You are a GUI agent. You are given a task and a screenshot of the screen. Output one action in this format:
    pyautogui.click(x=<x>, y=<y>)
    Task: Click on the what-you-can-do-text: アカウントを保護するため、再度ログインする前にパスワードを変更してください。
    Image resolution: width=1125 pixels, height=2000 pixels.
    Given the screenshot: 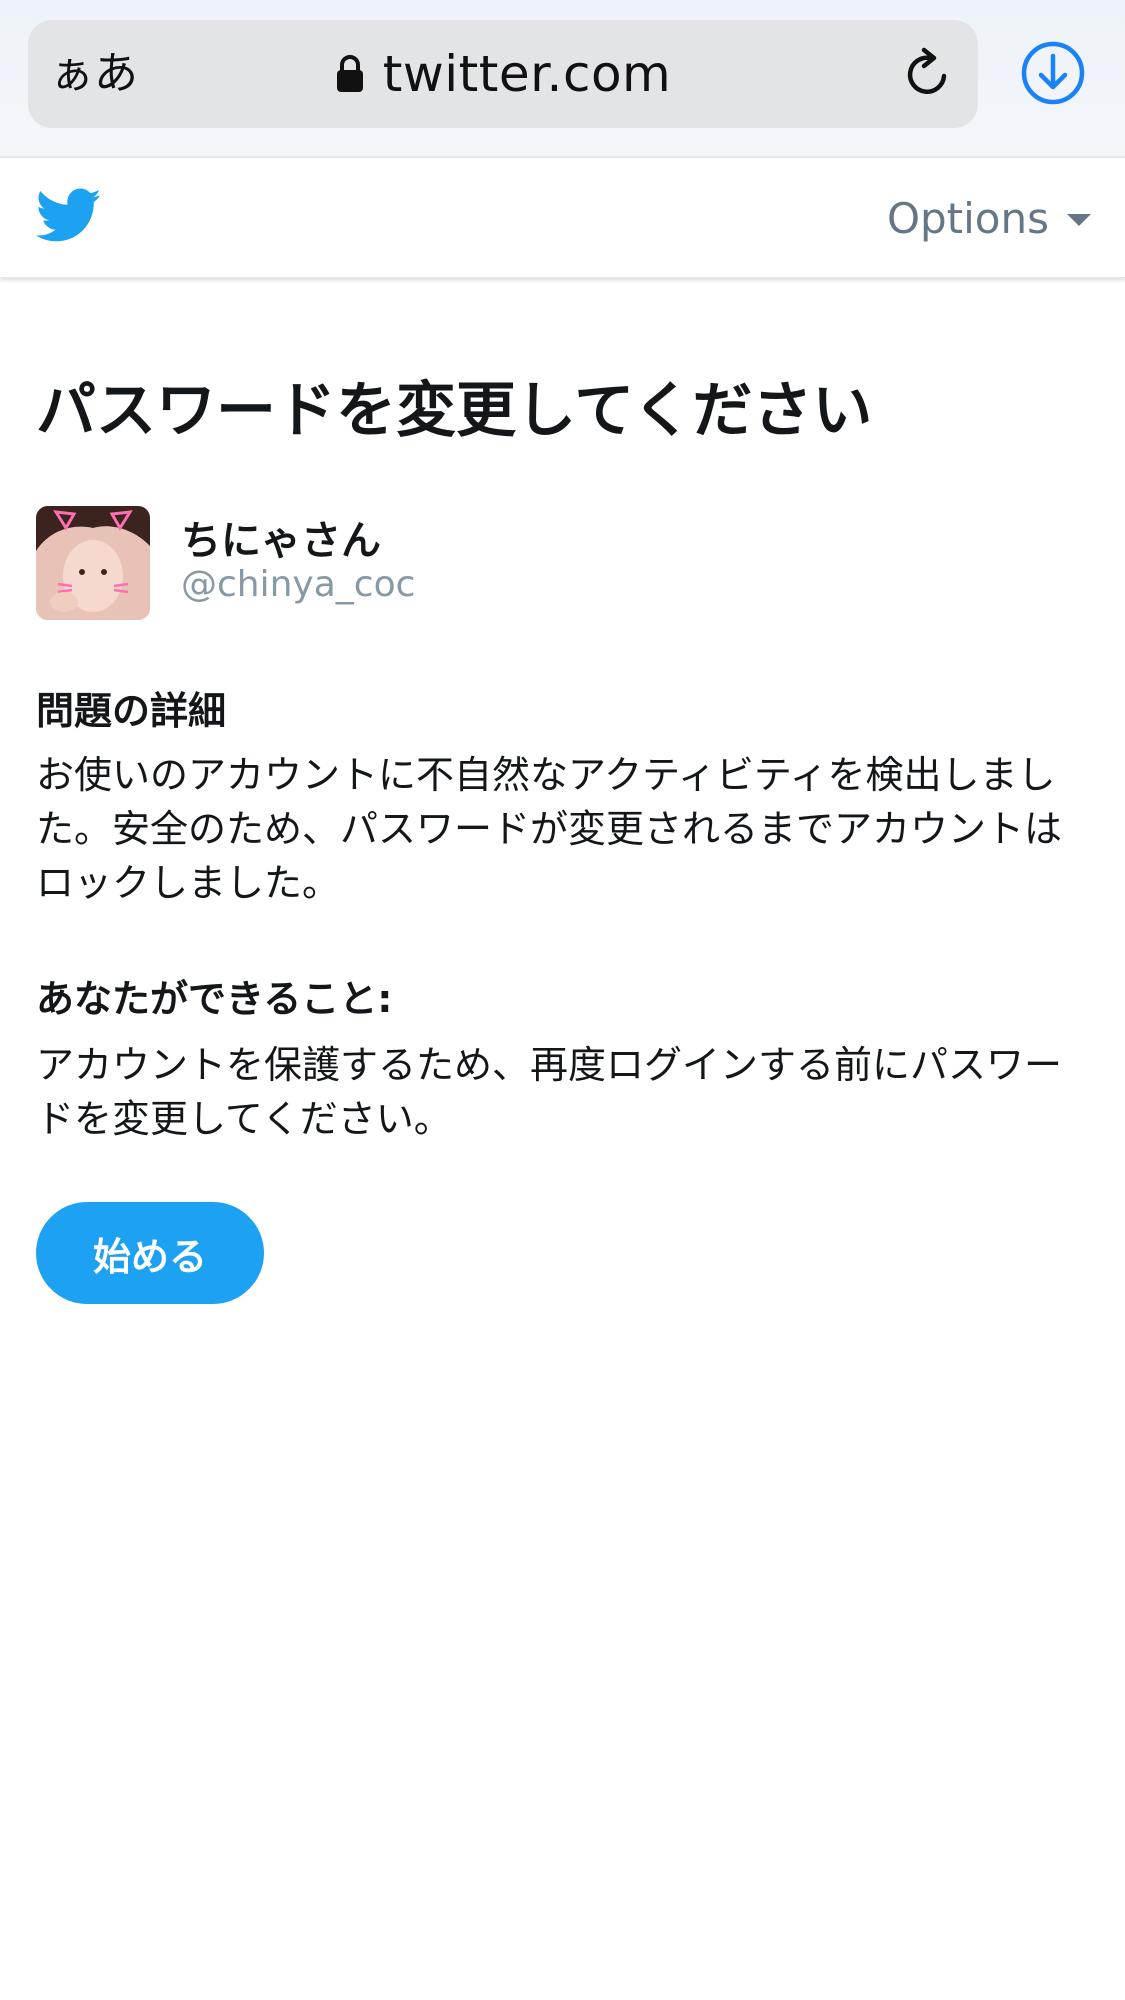 What is the action you would take?
    pyautogui.click(x=549, y=1092)
    